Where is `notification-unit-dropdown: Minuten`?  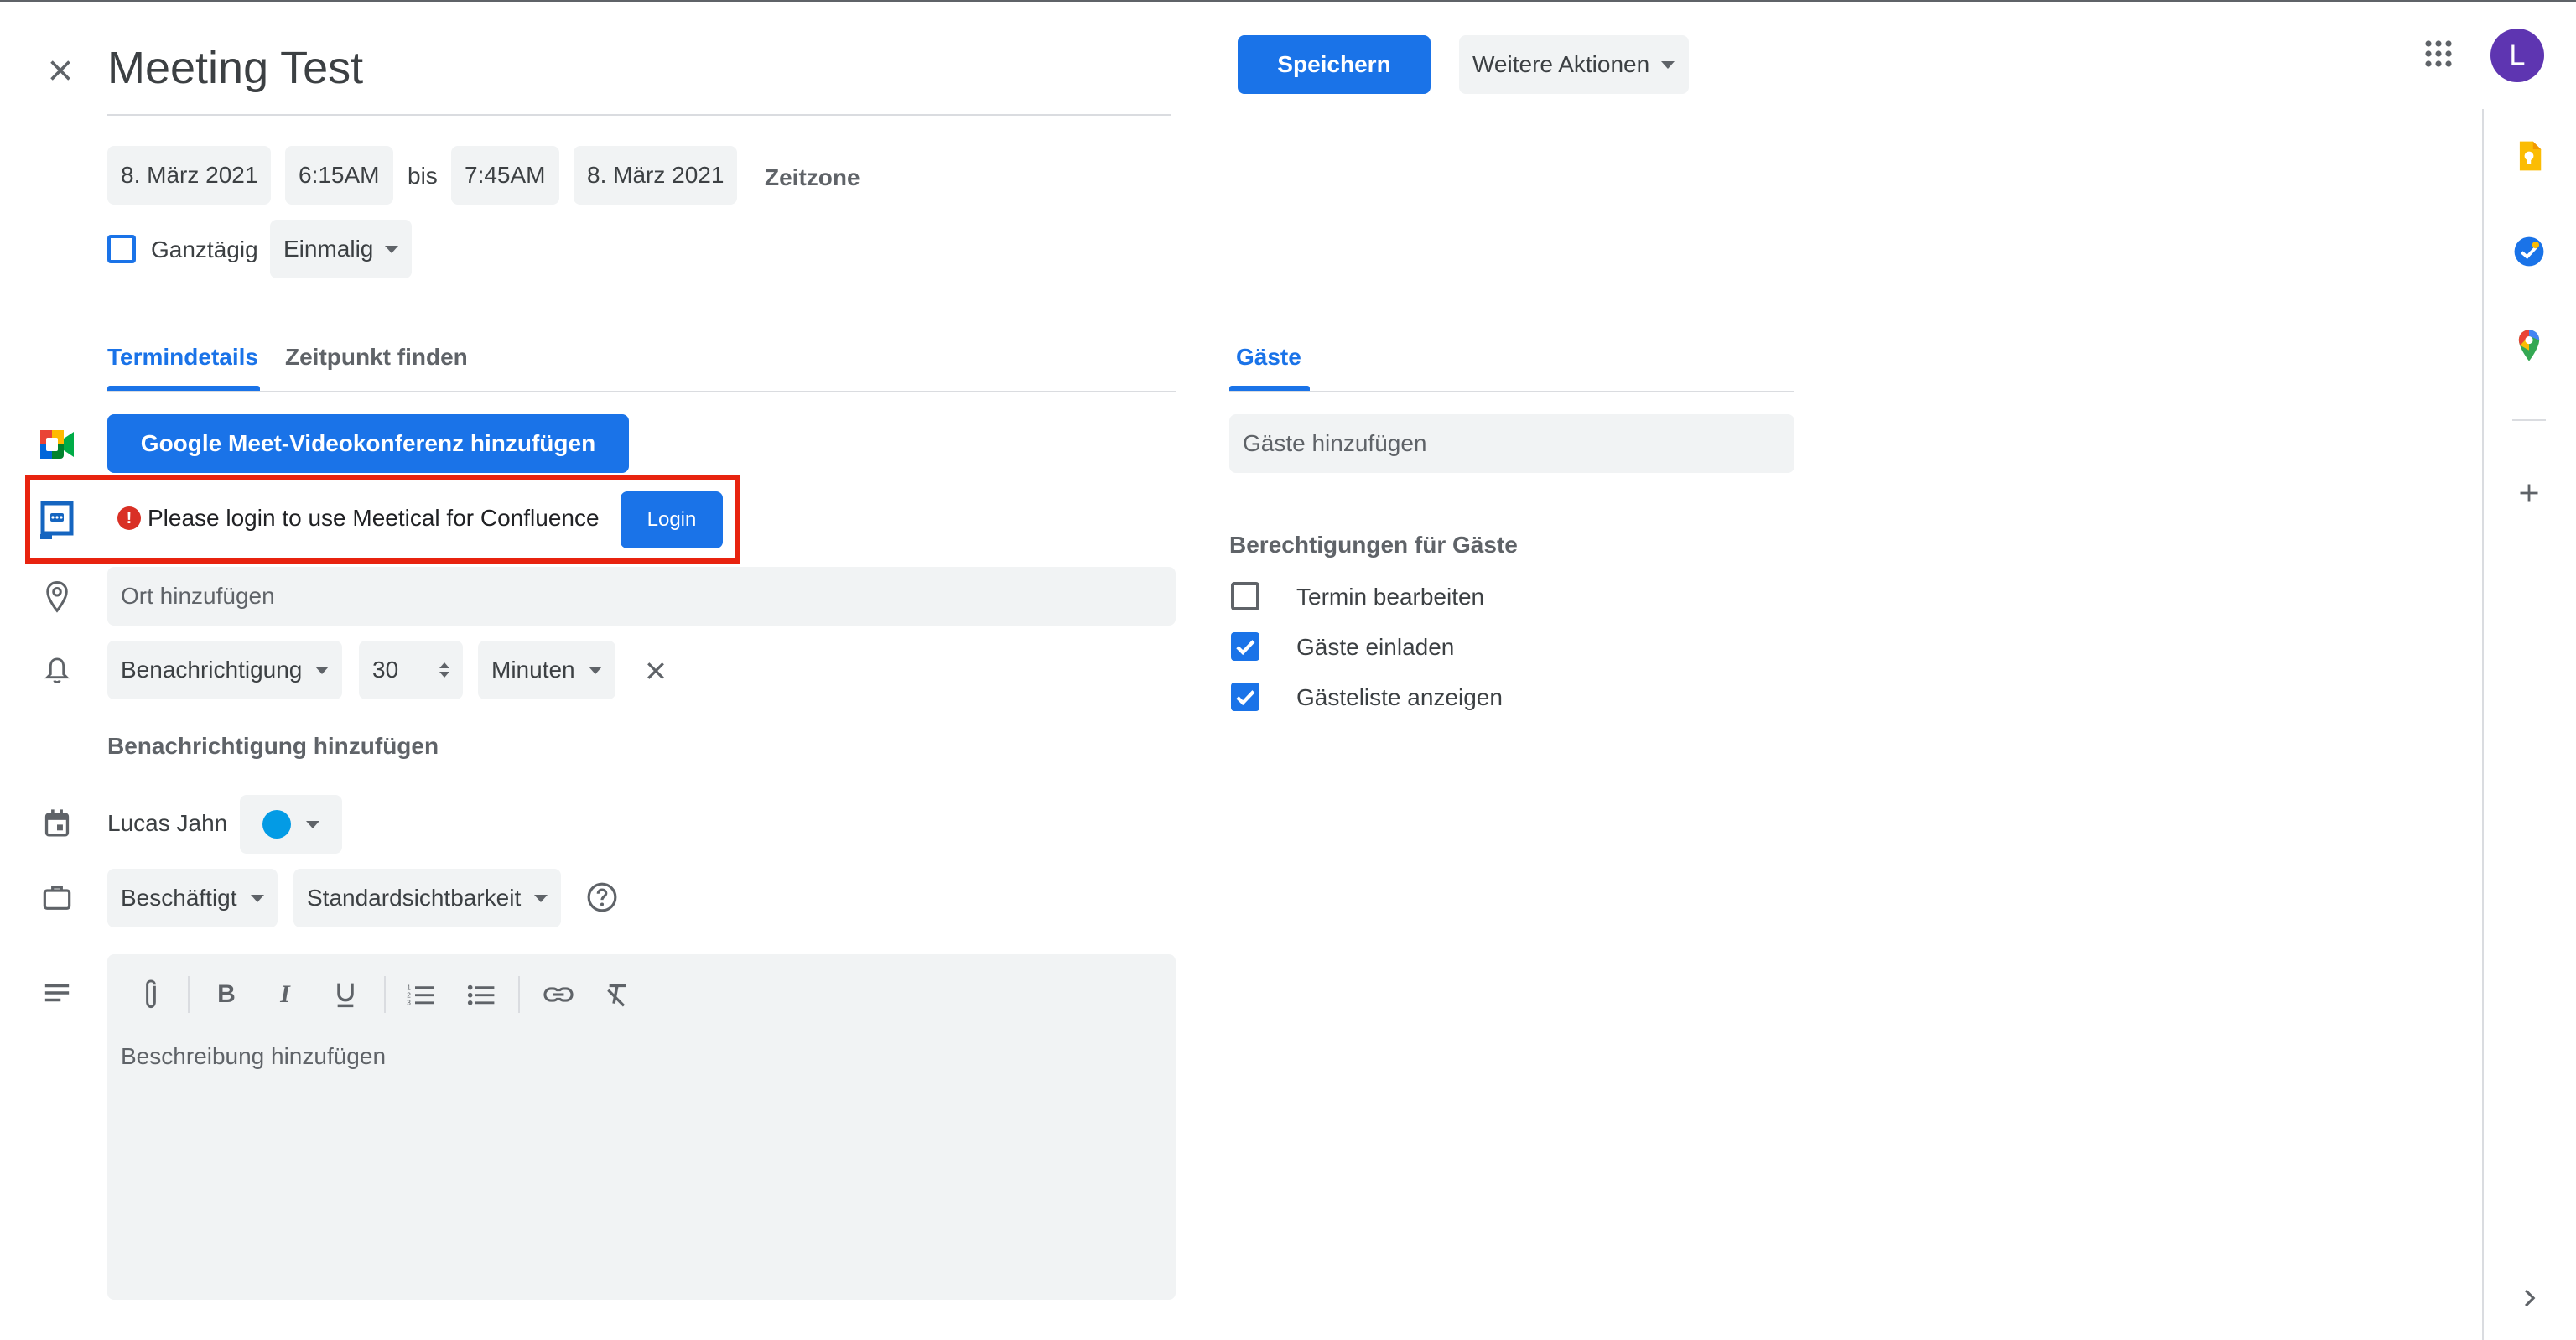
notification-unit-dropdown: Minuten is located at coordinates (546, 670).